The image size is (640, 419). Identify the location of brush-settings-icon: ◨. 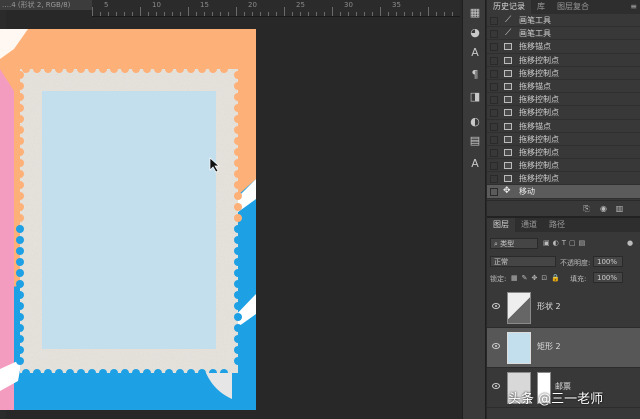
(475, 96).